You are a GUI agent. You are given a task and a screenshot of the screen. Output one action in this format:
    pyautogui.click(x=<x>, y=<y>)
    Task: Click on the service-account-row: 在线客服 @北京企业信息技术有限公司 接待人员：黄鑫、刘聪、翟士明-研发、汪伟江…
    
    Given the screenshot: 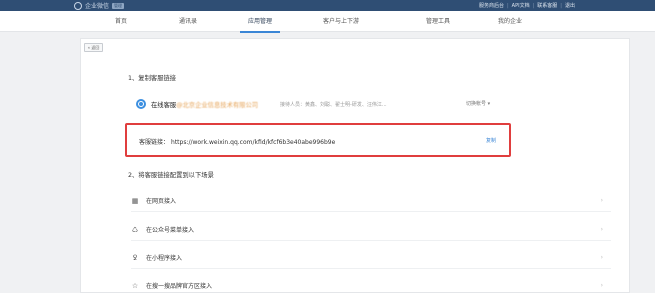 What is the action you would take?
    pyautogui.click(x=326, y=104)
    